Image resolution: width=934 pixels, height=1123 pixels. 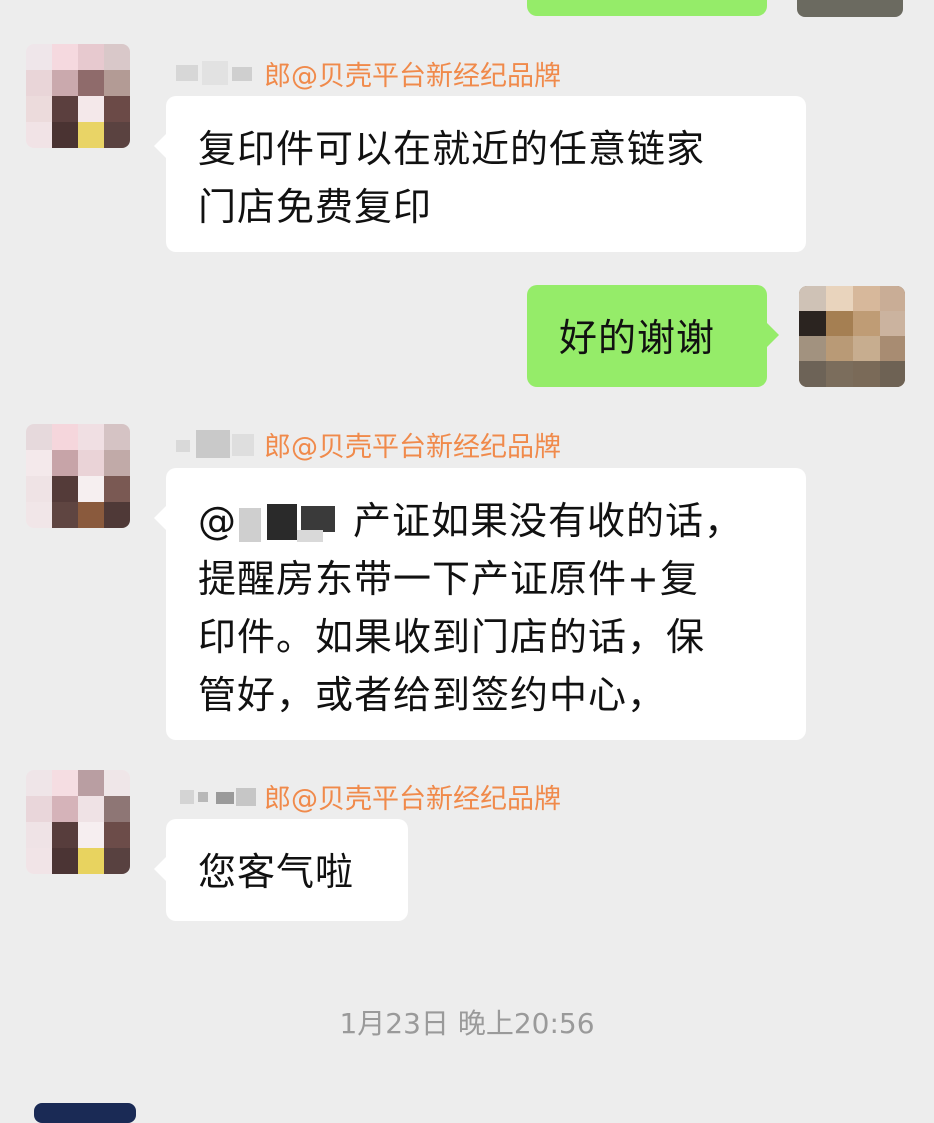 What do you see at coordinates (276, 872) in the screenshot?
I see `message-line: 您客气啦` at bounding box center [276, 872].